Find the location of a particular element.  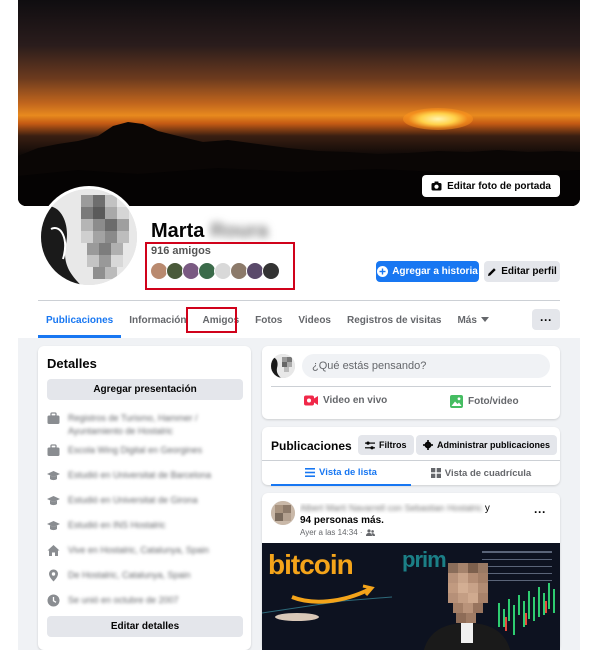

edit-details-label: Editar detalles is located at coordinates (145, 626).